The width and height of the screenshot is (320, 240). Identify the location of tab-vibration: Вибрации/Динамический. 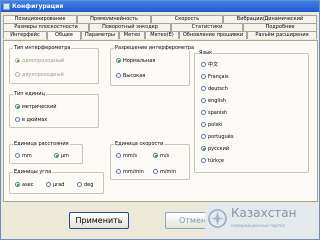
(270, 19).